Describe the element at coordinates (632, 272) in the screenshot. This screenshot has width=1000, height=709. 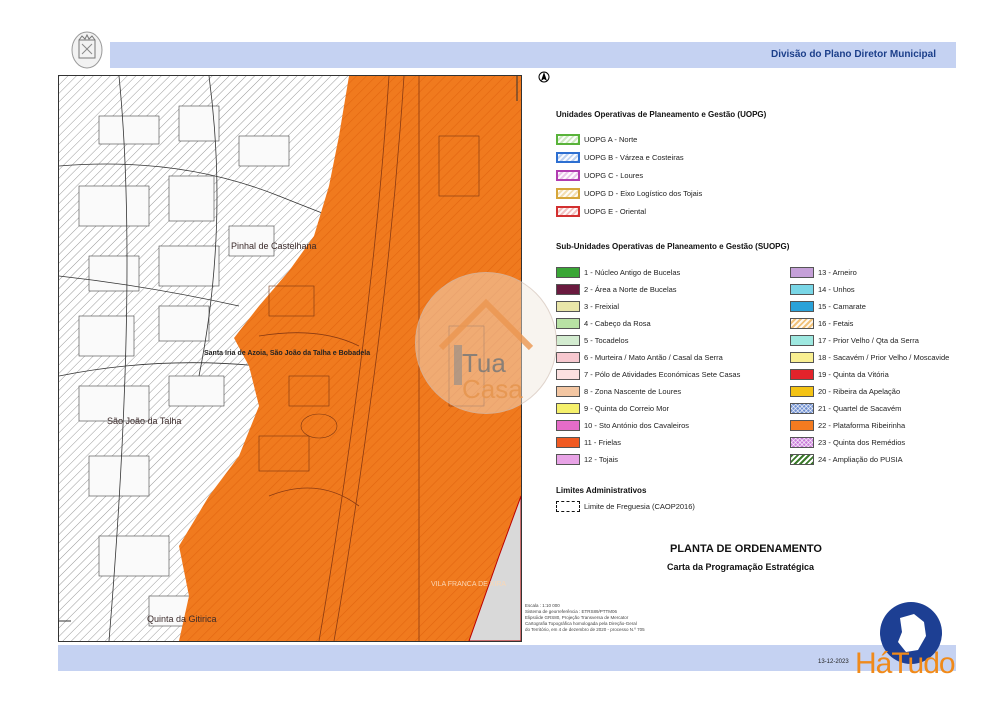
I see `legend-label: 1 - Núcleo Antigo de Bucelas` at that location.